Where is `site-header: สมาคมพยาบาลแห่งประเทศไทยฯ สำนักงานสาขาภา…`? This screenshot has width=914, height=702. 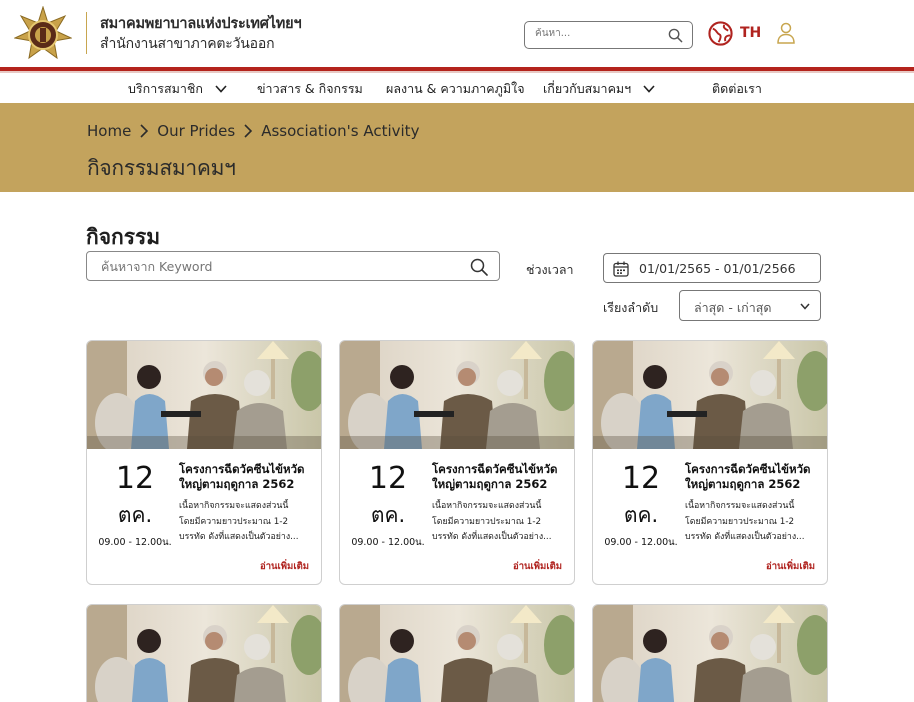
site-header: สมาคมพยาบาลแห่งประเทศไทยฯ สำนักงานสาขาภา… is located at coordinates (457, 33).